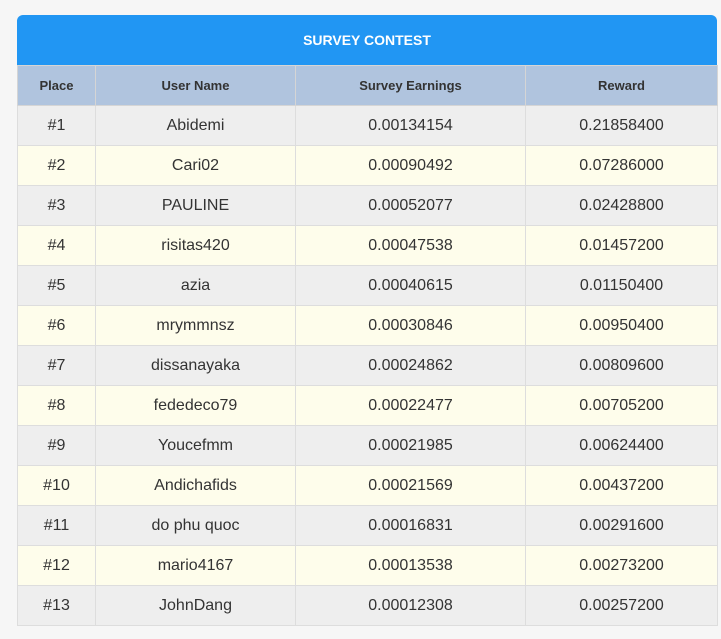  Describe the element at coordinates (56, 205) in the screenshot. I see `place-cell: #3` at that location.